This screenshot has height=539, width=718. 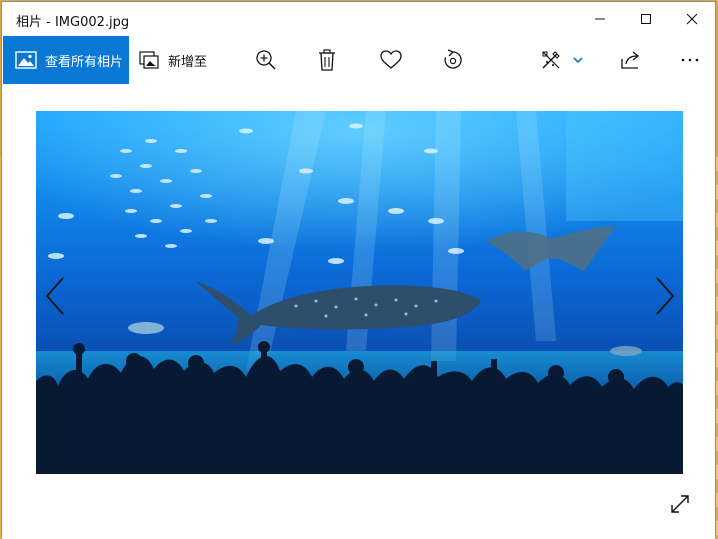 I want to click on rotate-icon, so click(x=453, y=59).